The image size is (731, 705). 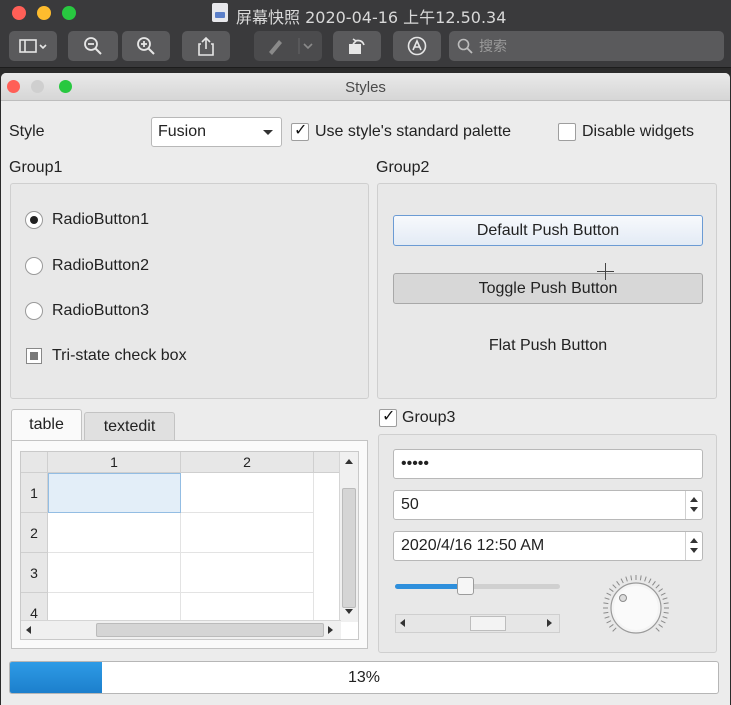 I want to click on table-vertical-scrollbar, so click(x=348, y=537).